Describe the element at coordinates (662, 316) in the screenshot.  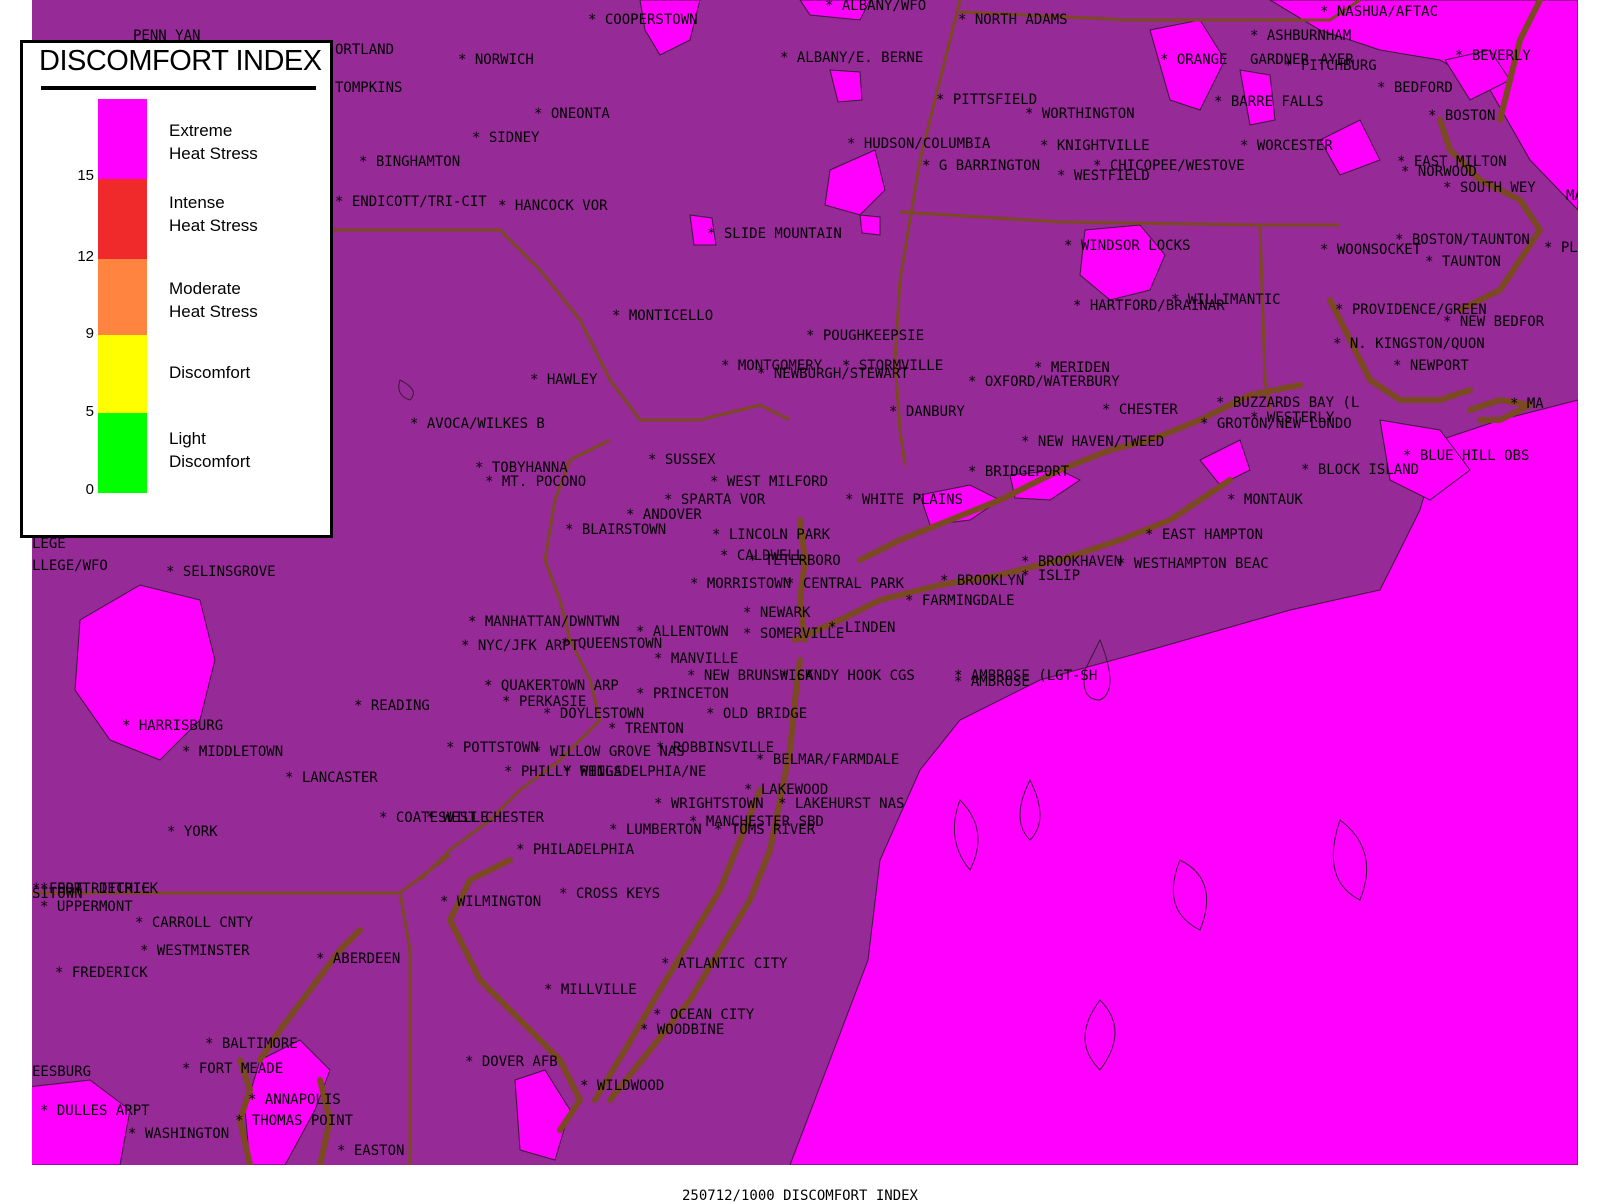
I see `station-label: * MONTICELLO` at that location.